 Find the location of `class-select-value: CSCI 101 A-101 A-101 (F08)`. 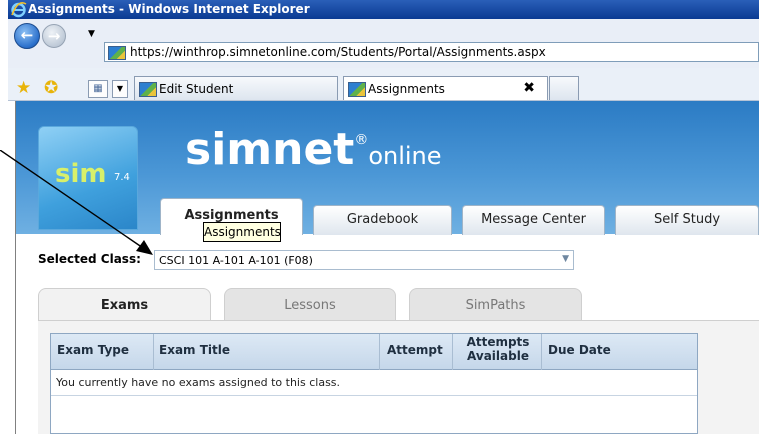

class-select-value: CSCI 101 A-101 A-101 (F08) is located at coordinates (236, 260).